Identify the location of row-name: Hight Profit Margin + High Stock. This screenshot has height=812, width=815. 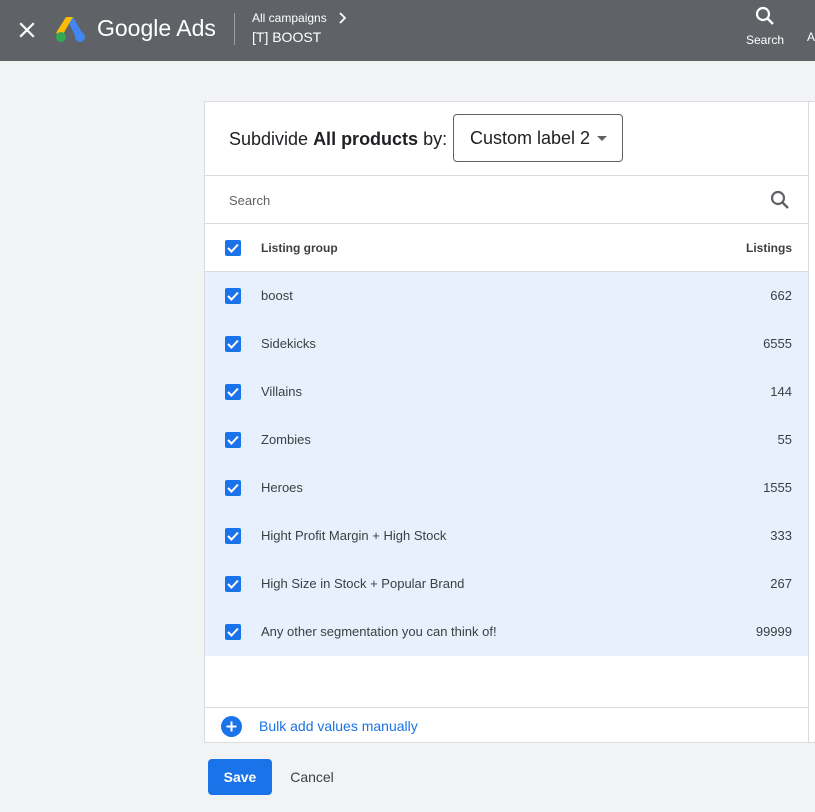
(354, 535).